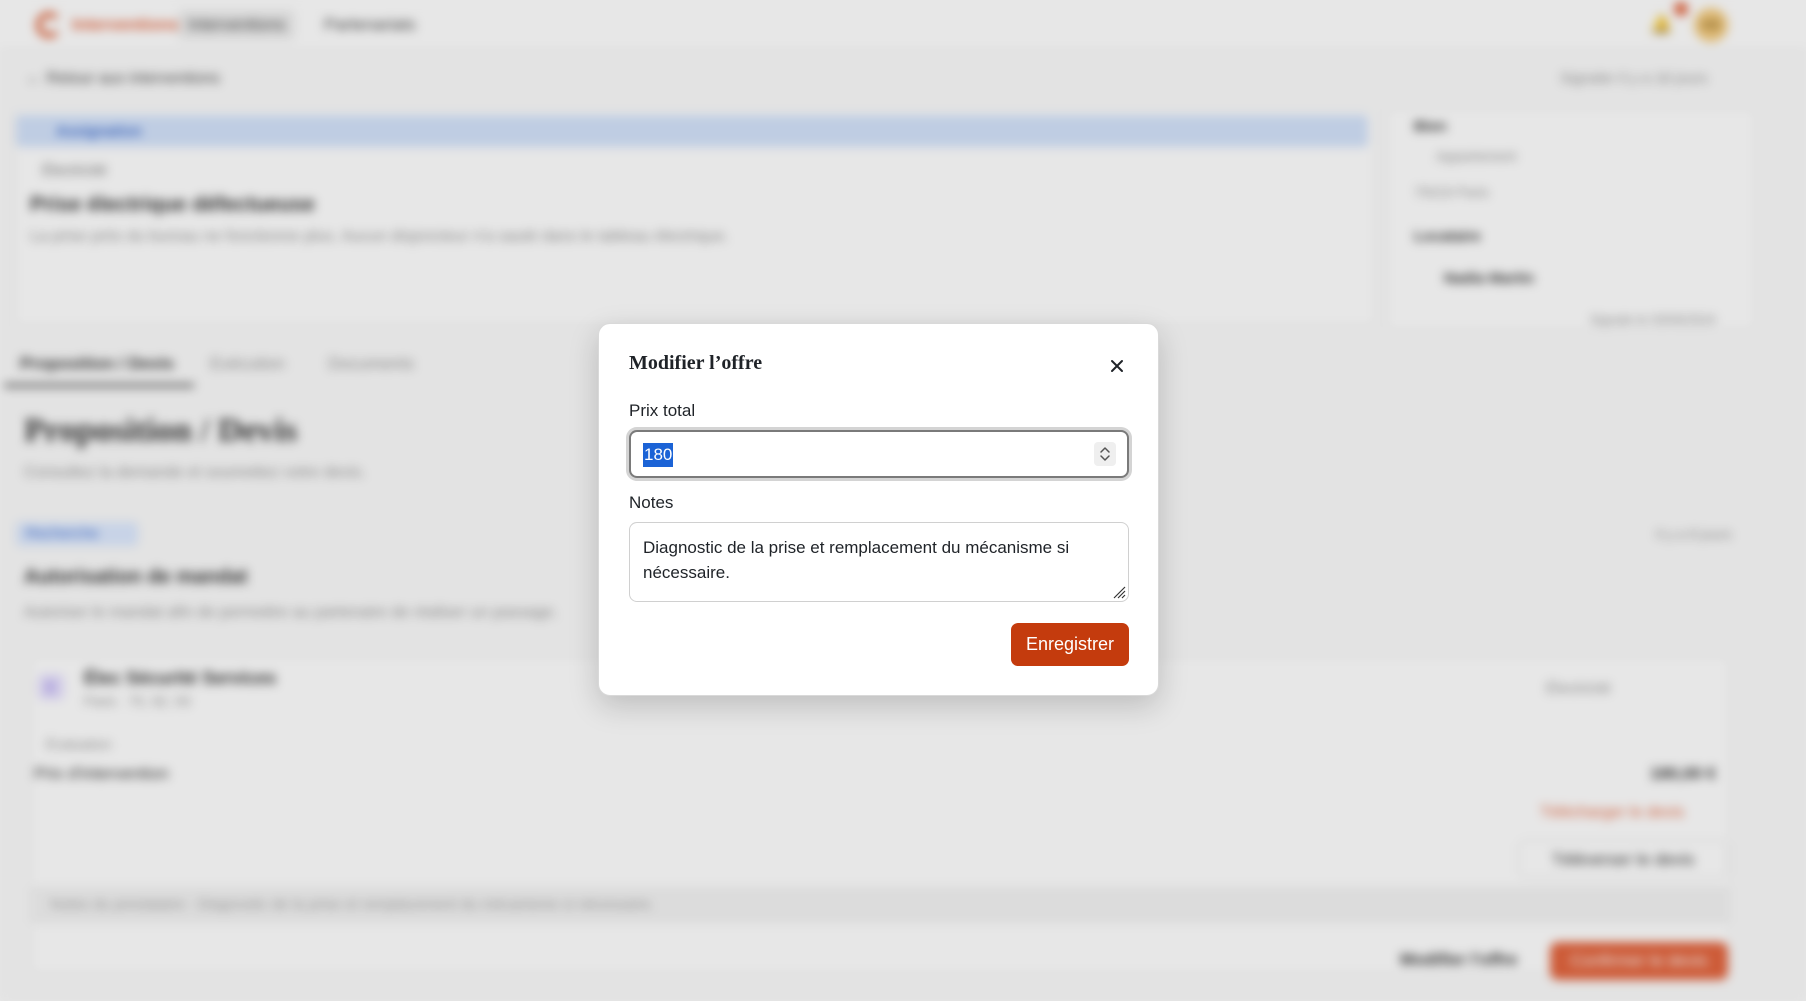 This screenshot has height=1001, width=1806. What do you see at coordinates (658, 455) in the screenshot?
I see `price-input-selection: 180` at bounding box center [658, 455].